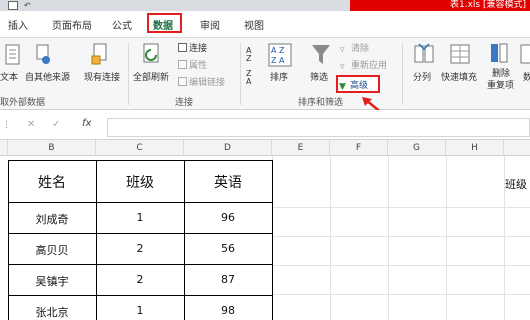 The height and width of the screenshot is (320, 530). Describe the element at coordinates (319, 76) in the screenshot. I see `filter-button: 筛选` at that location.